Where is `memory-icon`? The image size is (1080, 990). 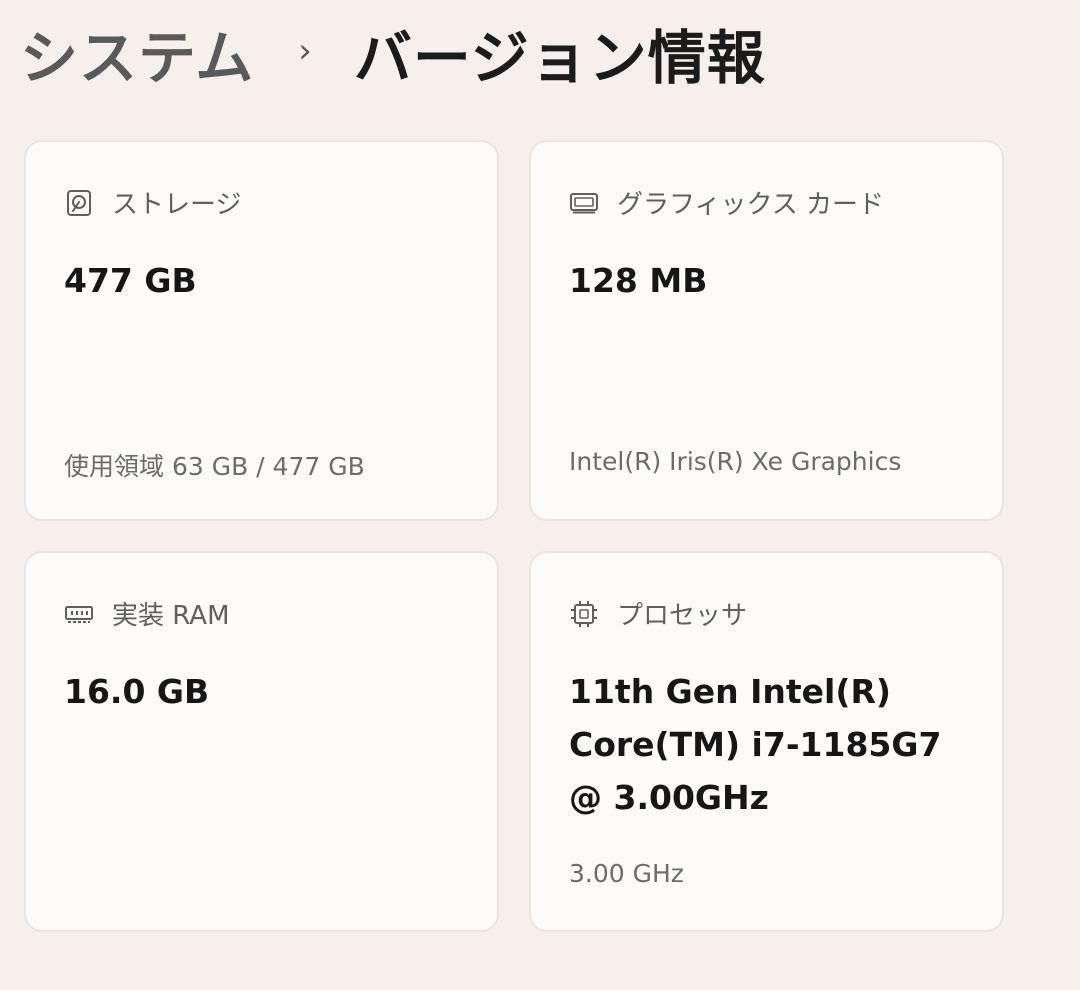
memory-icon is located at coordinates (79, 614).